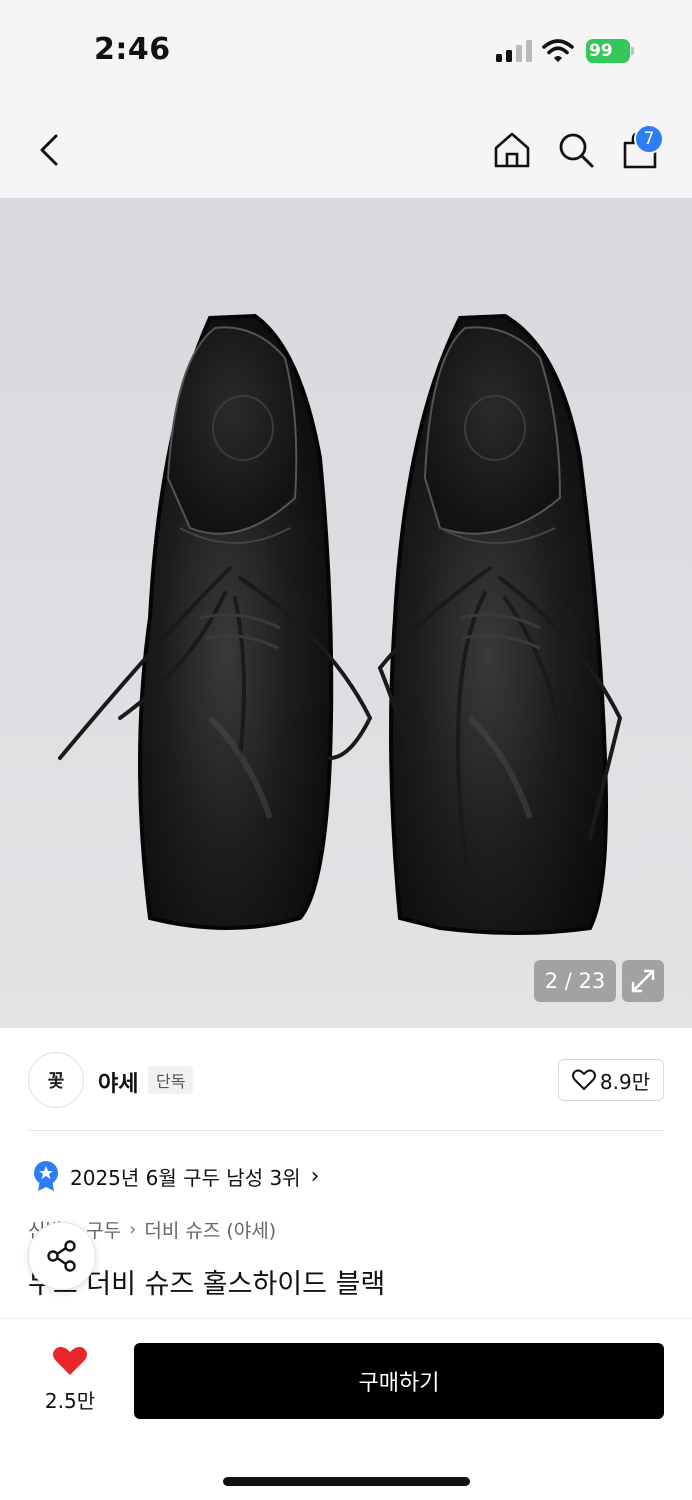 The image size is (692, 1500). I want to click on brand-like-button: 8.9만, so click(611, 1080).